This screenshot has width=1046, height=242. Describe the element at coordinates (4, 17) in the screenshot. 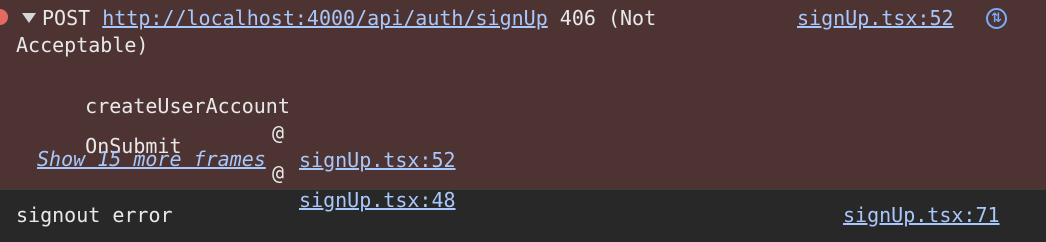

I see `error-icon` at that location.